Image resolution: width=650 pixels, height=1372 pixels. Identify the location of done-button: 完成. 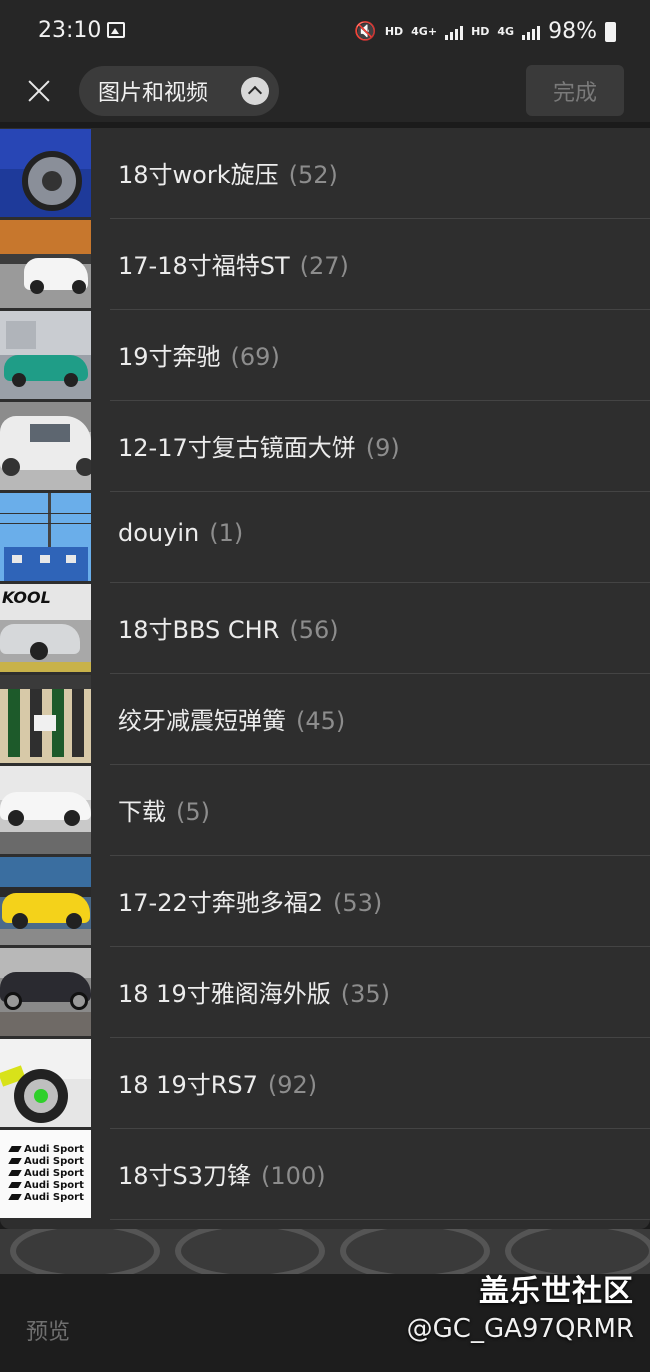
(575, 90).